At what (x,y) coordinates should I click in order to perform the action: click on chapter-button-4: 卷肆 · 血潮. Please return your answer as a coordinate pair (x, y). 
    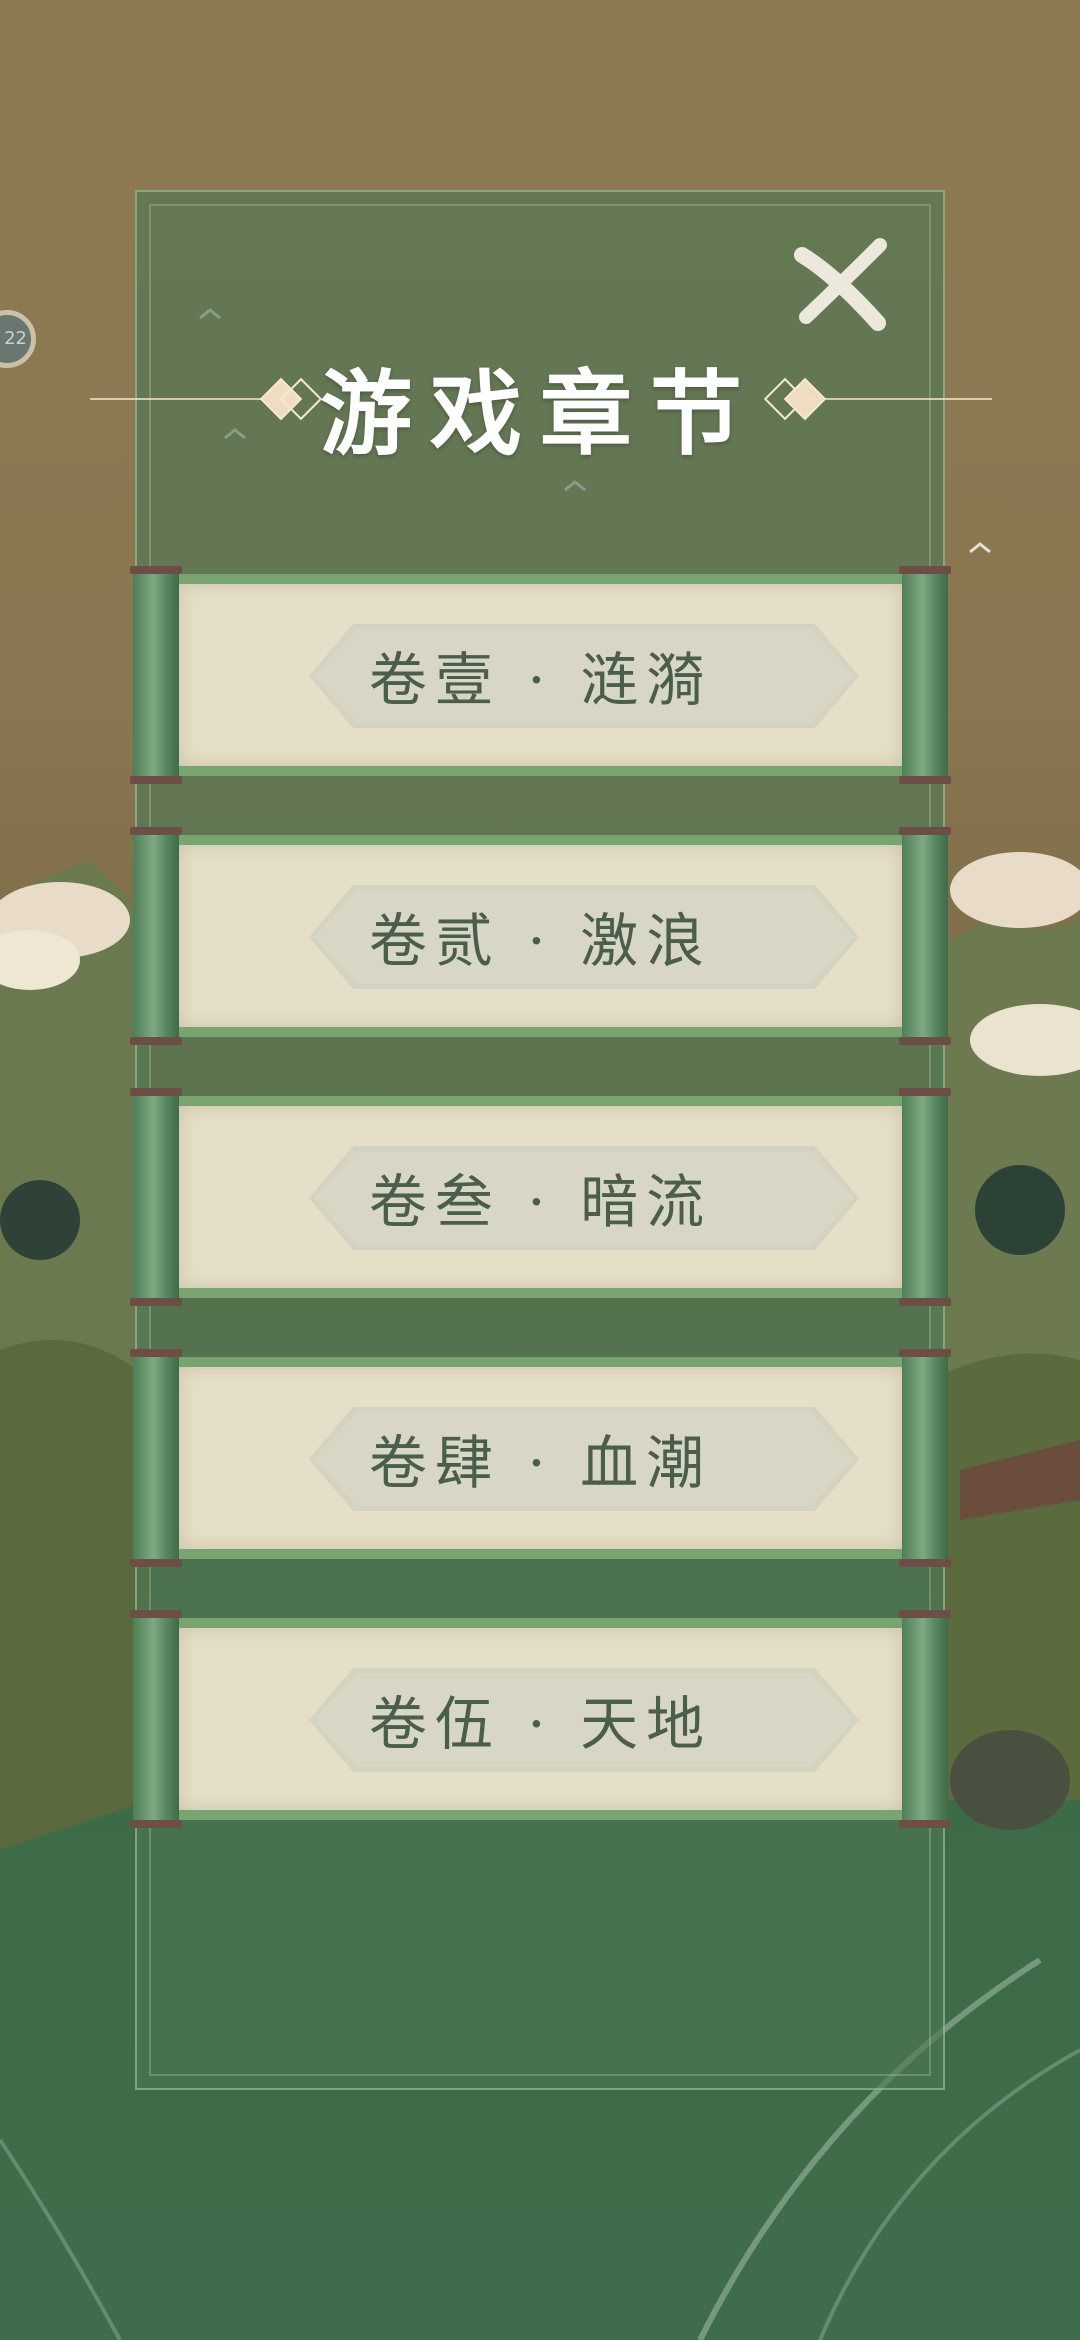
    Looking at the image, I should click on (540, 1458).